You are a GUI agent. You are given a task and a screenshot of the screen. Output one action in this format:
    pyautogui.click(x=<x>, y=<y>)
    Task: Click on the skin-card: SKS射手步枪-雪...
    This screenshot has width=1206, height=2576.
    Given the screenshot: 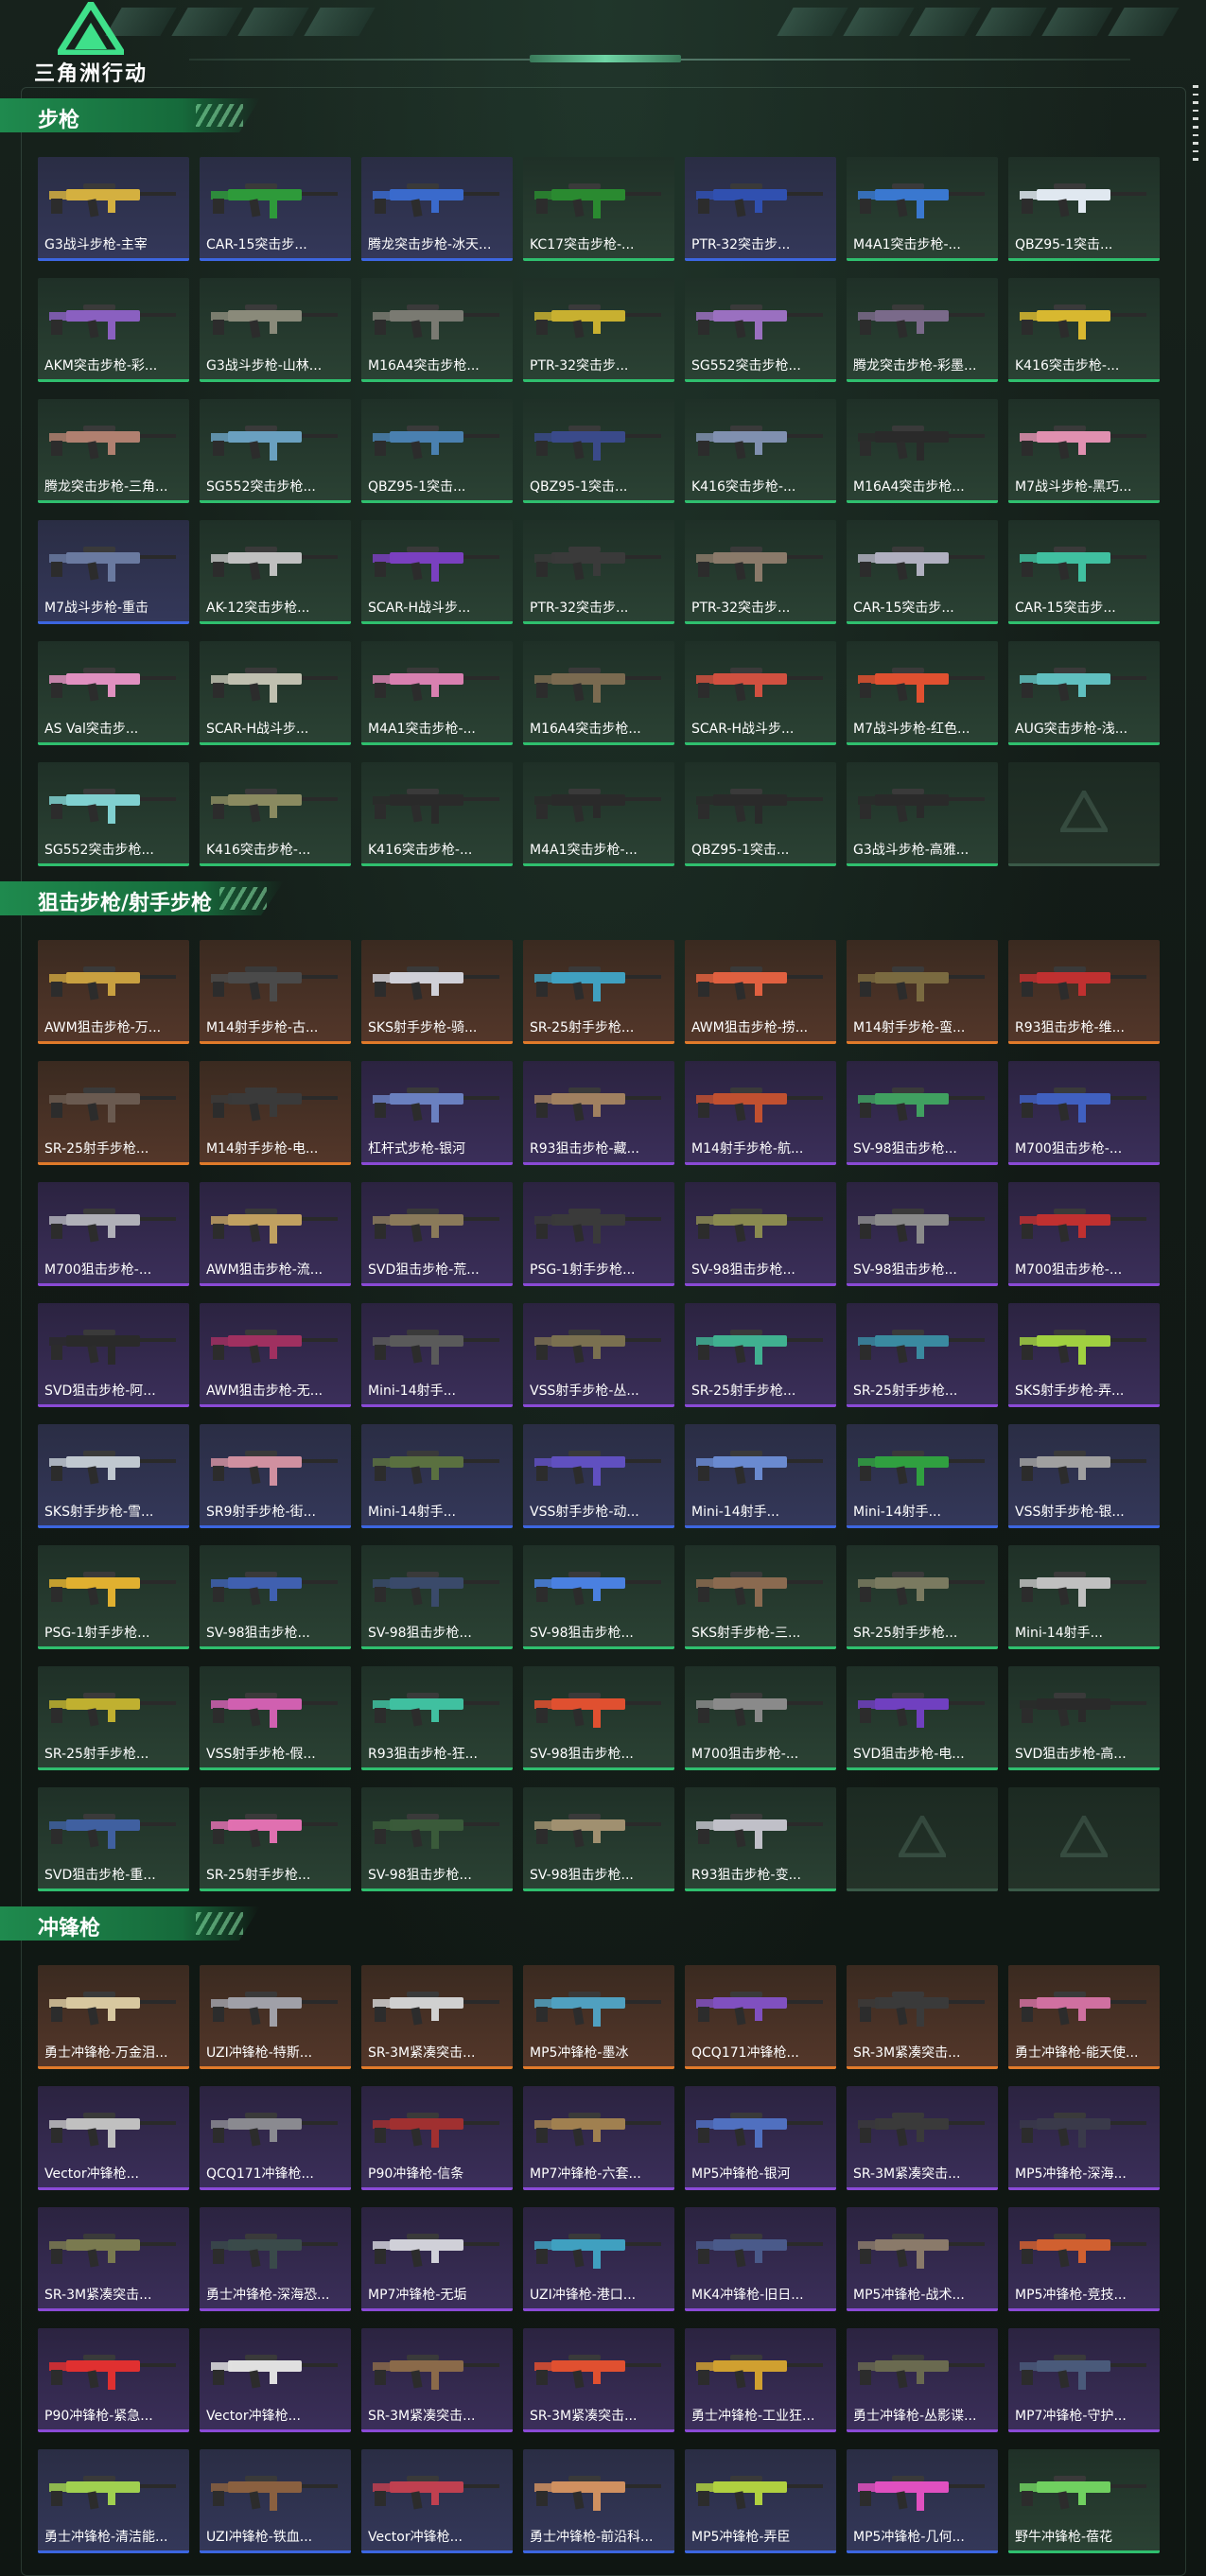 What is the action you would take?
    pyautogui.click(x=113, y=1476)
    